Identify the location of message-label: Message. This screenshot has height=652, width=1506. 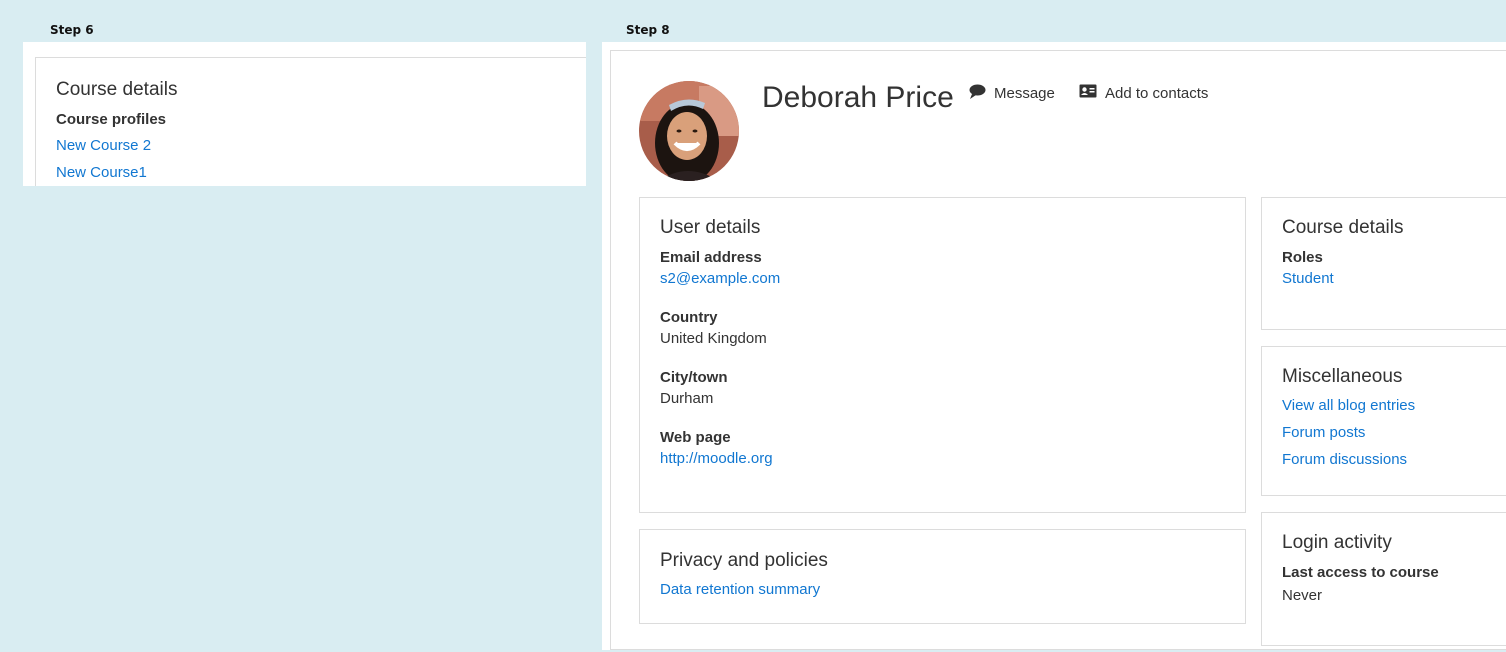
(1024, 93).